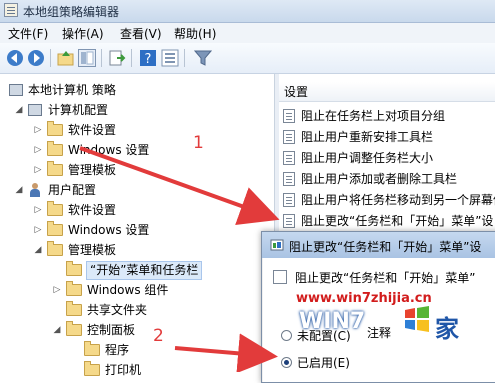  What do you see at coordinates (277, 245) in the screenshot?
I see `policy-dialog-icon` at bounding box center [277, 245].